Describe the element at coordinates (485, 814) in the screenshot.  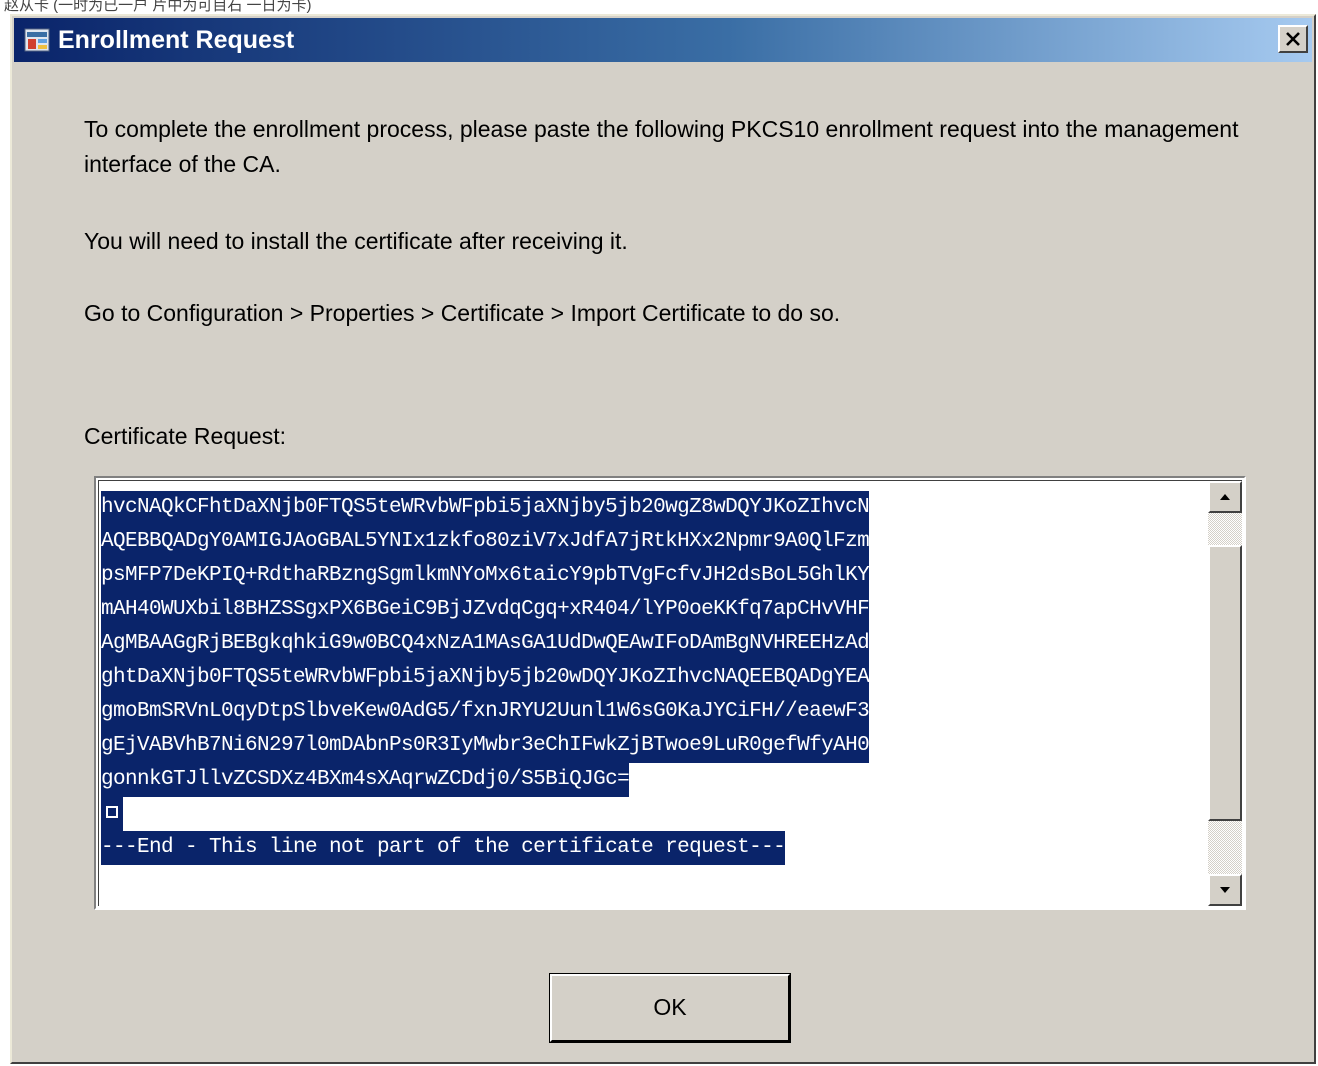
I see `cert-line-blank` at that location.